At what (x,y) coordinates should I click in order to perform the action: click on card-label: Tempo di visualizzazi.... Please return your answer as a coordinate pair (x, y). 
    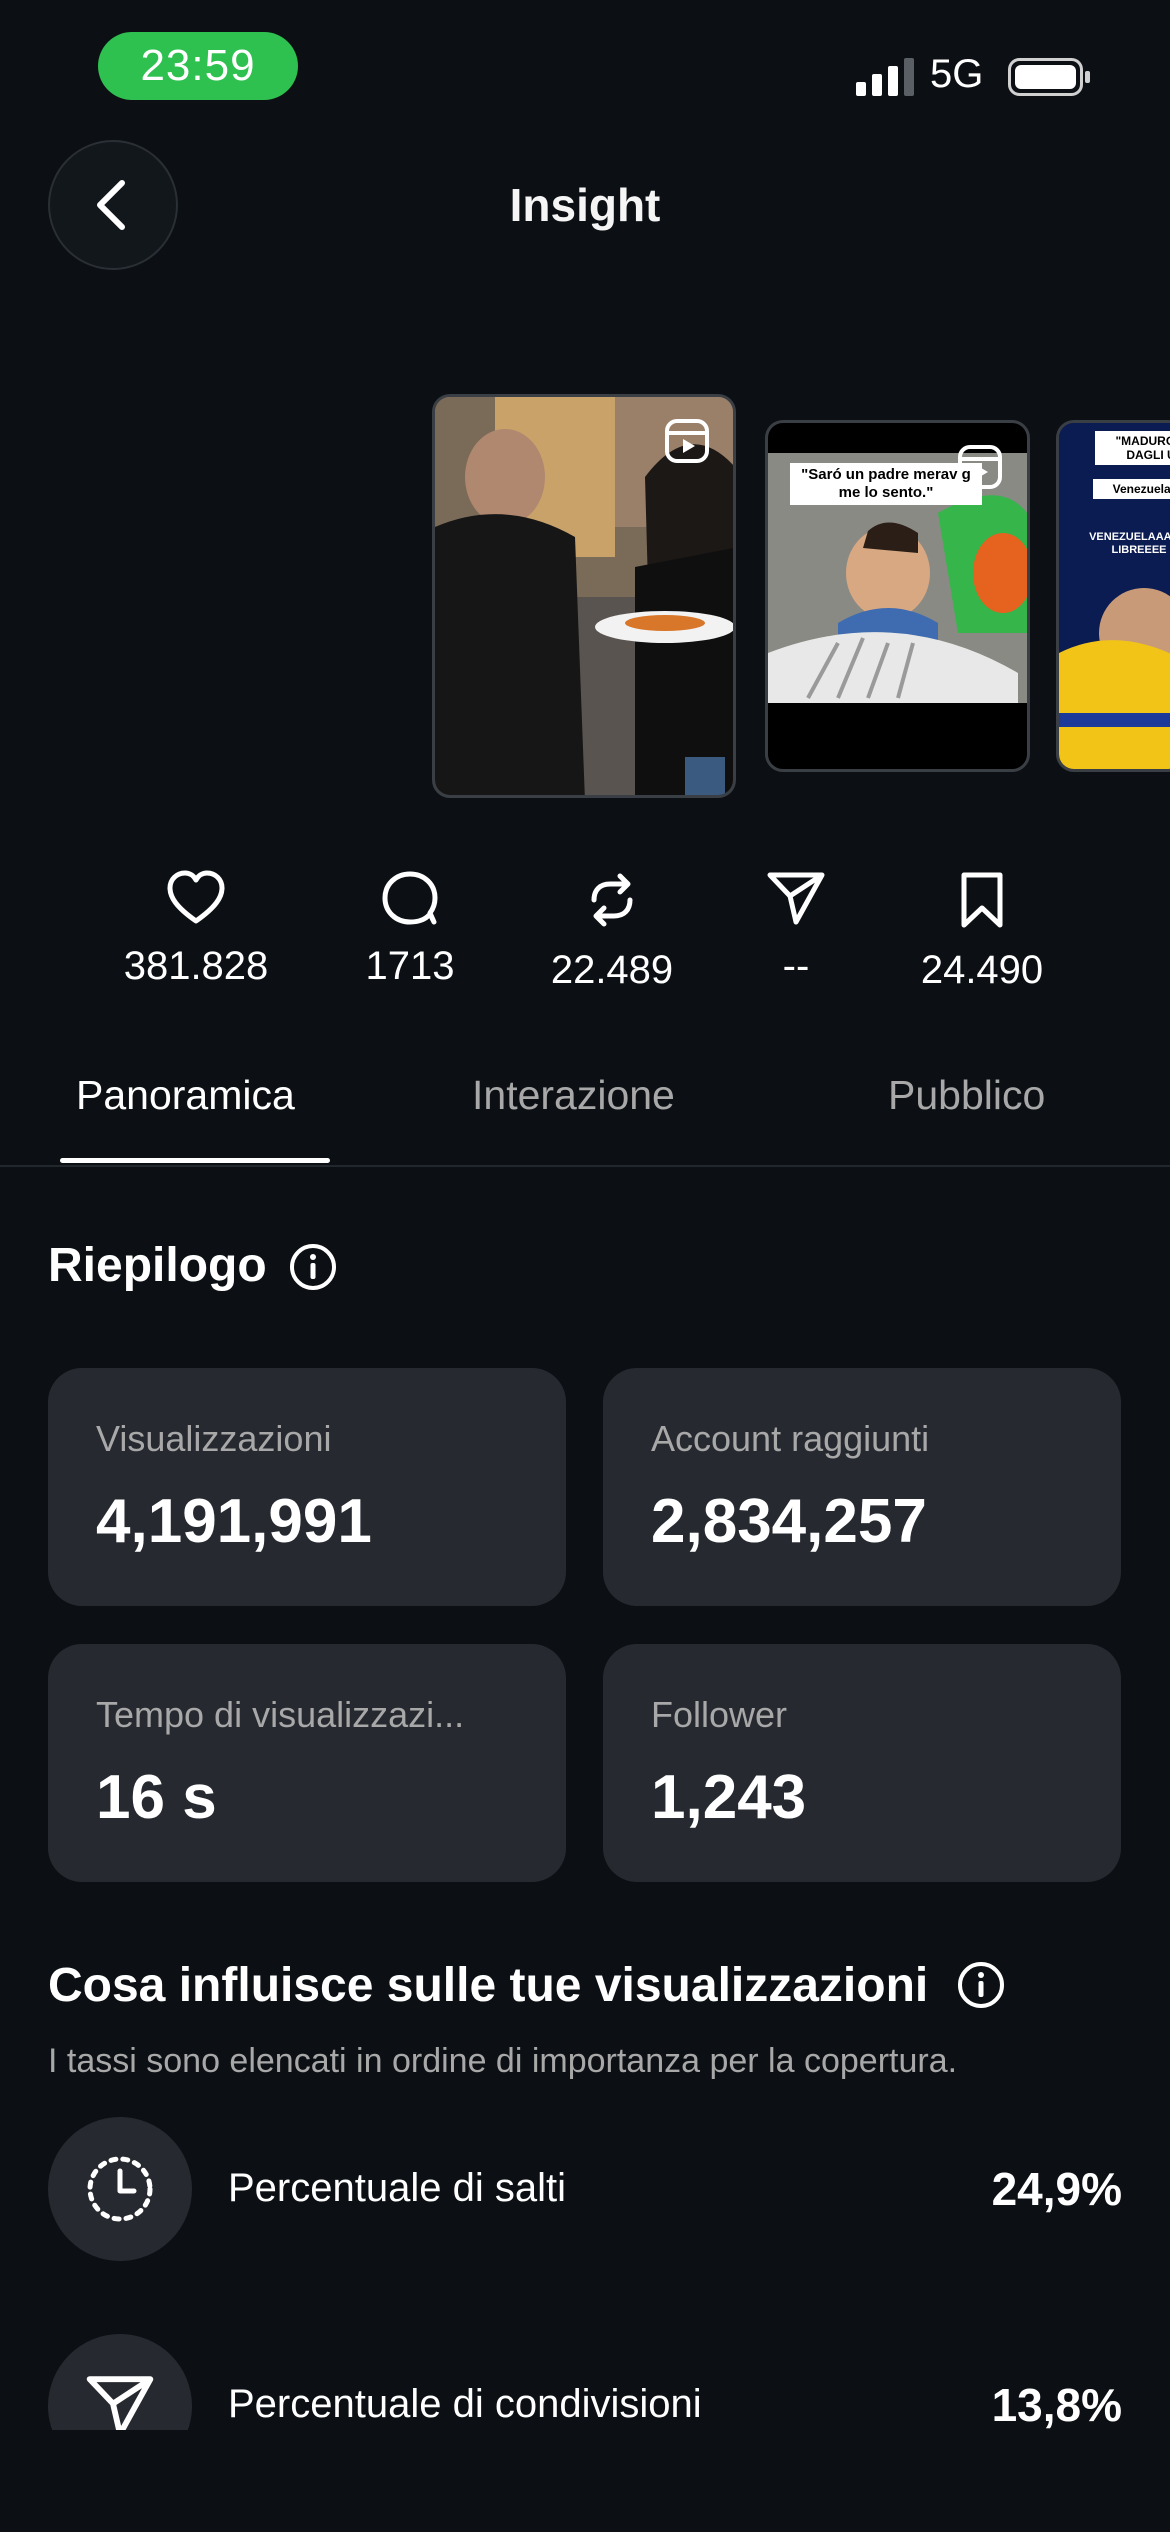
    Looking at the image, I should click on (280, 1714).